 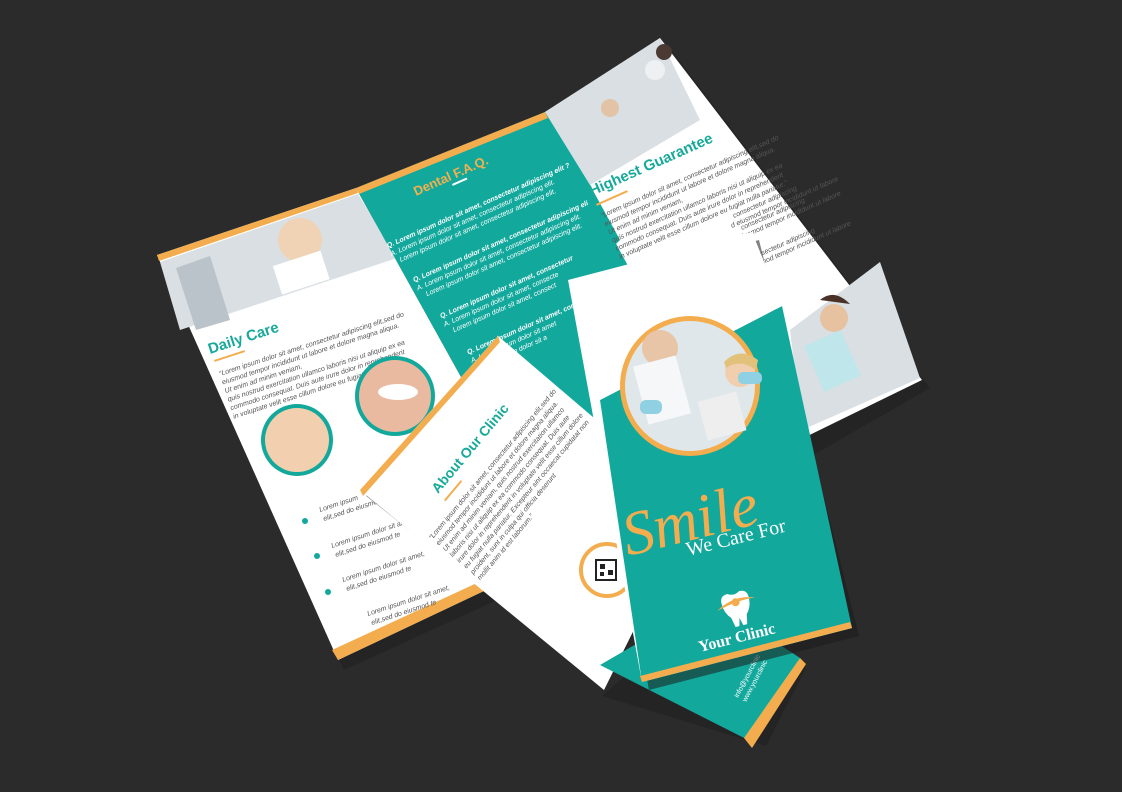 I want to click on qr-code-icon, so click(x=606, y=570).